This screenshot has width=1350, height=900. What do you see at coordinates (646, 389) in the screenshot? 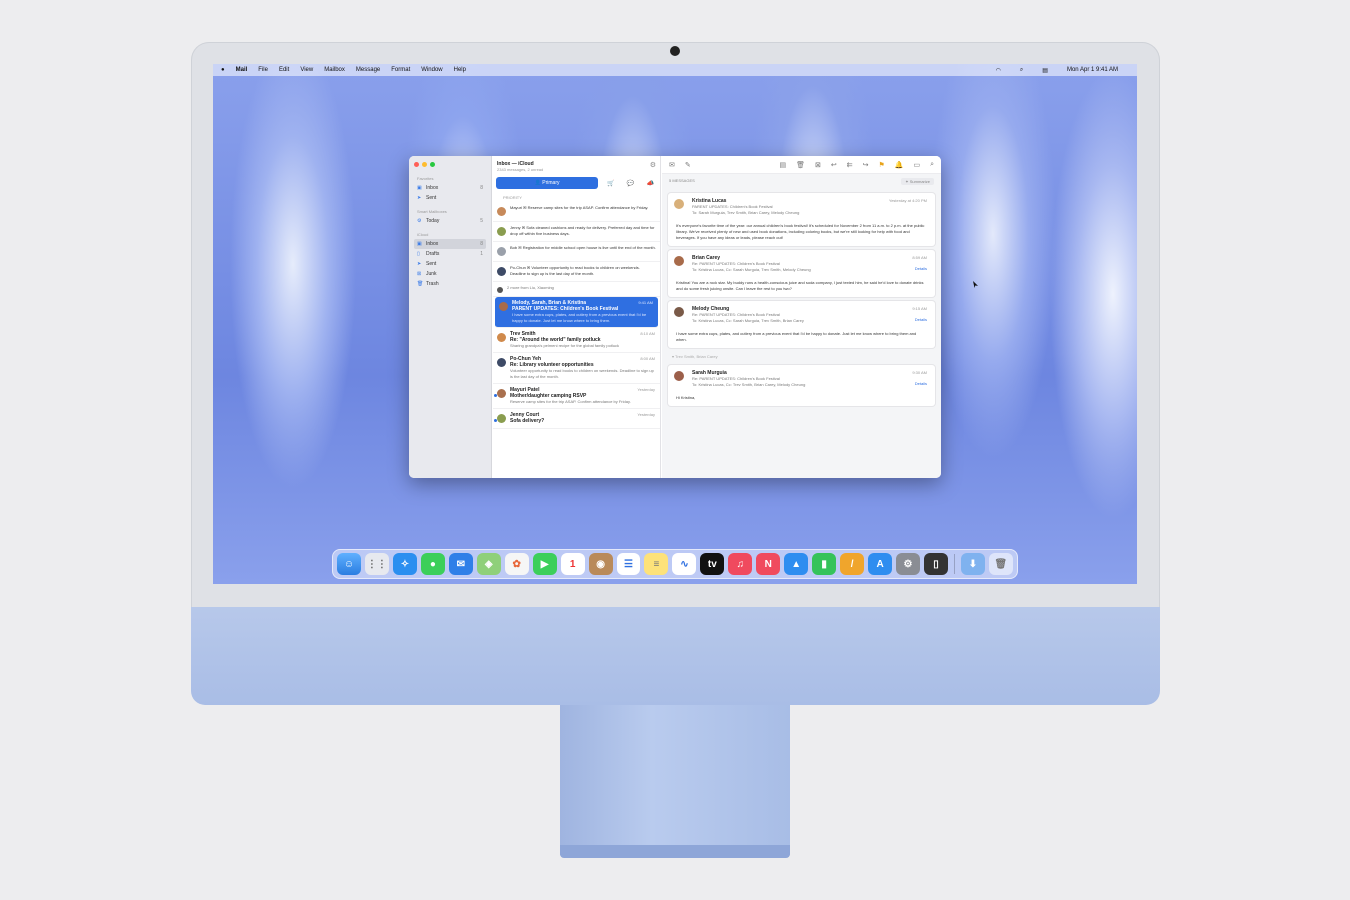
I see `time: Yesterday` at bounding box center [646, 389].